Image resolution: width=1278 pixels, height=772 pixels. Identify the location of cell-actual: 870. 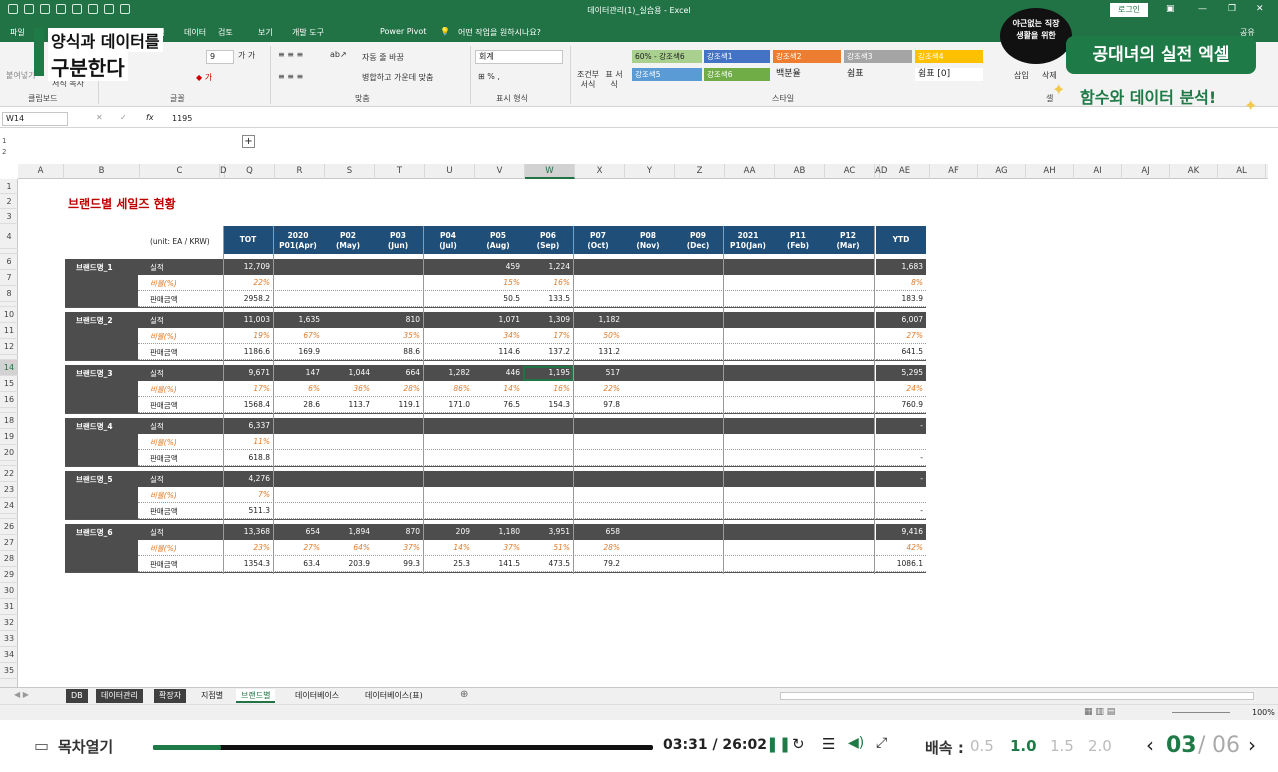
(396, 531).